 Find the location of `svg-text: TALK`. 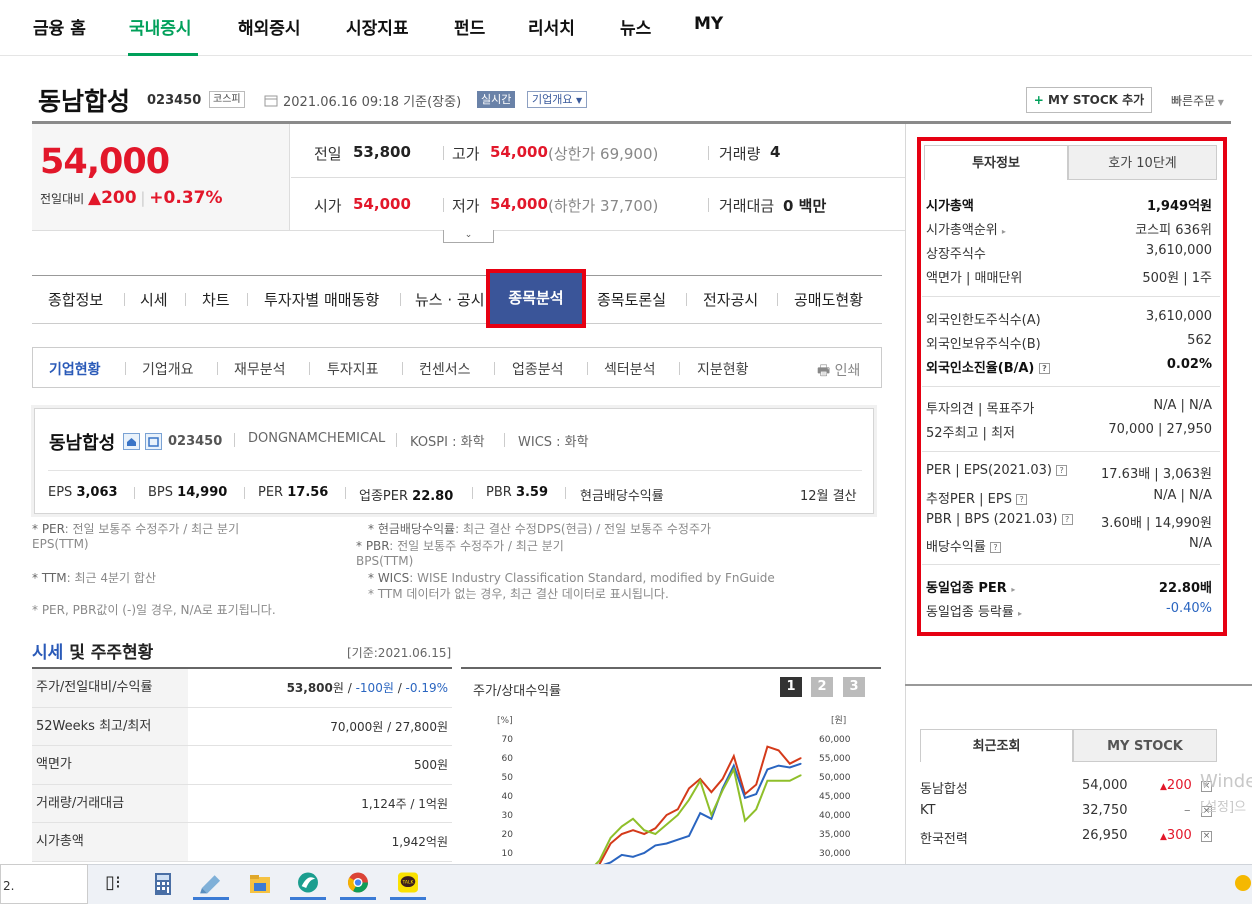

svg-text: TALK is located at coordinates (408, 882).